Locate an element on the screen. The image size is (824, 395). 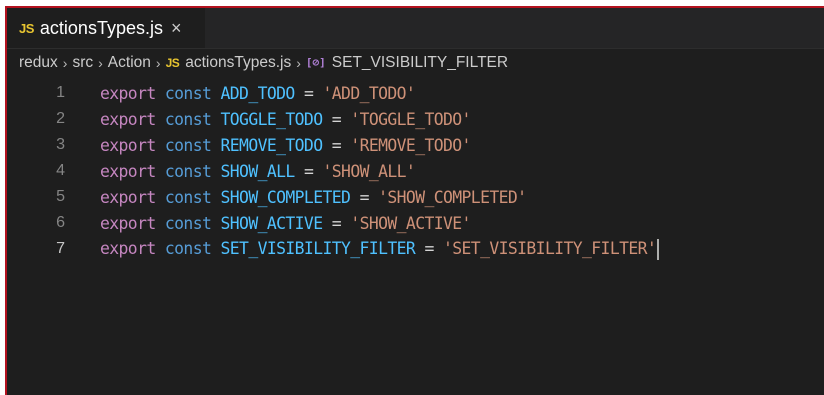
breadcrumb-item-action: Action is located at coordinates (129, 63).